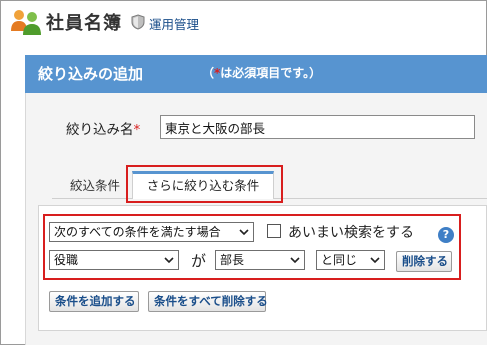  Describe the element at coordinates (137, 130) in the screenshot. I see `required-mark: *` at that location.